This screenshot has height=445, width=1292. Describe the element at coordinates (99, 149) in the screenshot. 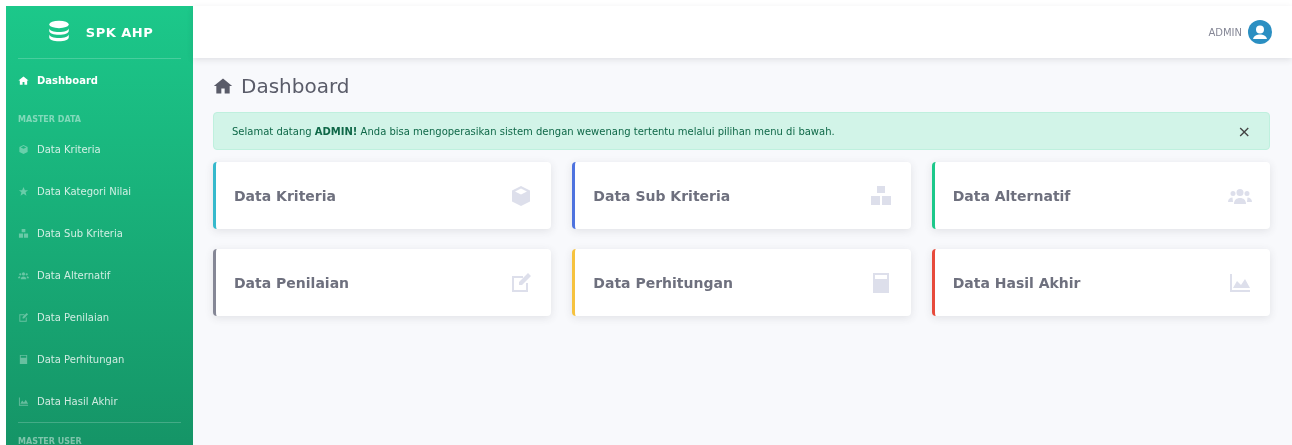

I see `sidebar-item: Data Kriteria` at that location.